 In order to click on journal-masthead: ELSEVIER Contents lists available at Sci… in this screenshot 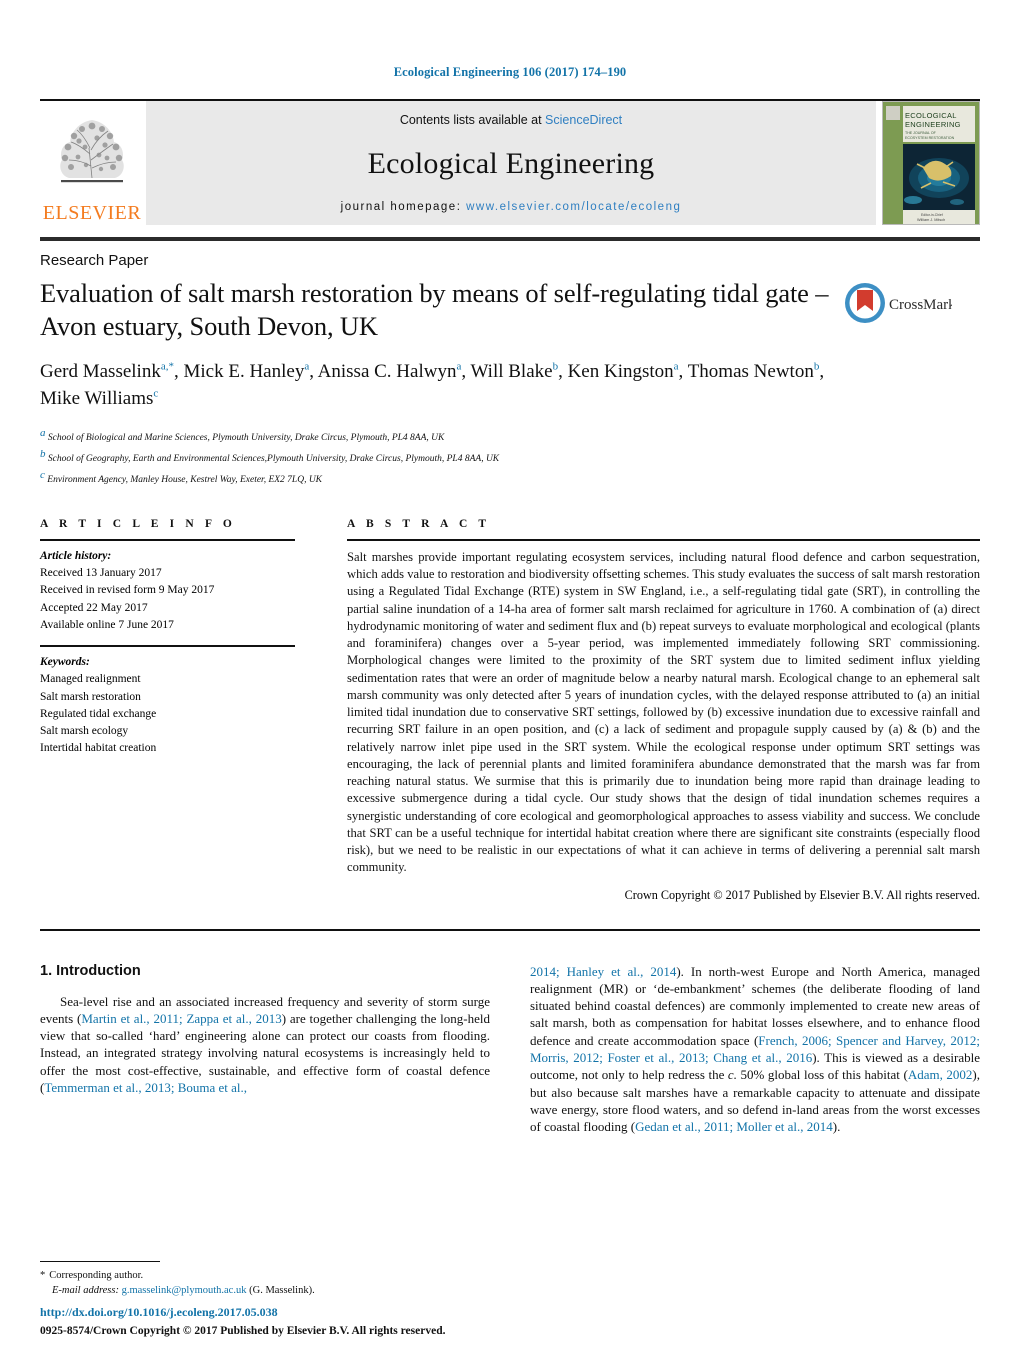, I will do `click(510, 161)`.